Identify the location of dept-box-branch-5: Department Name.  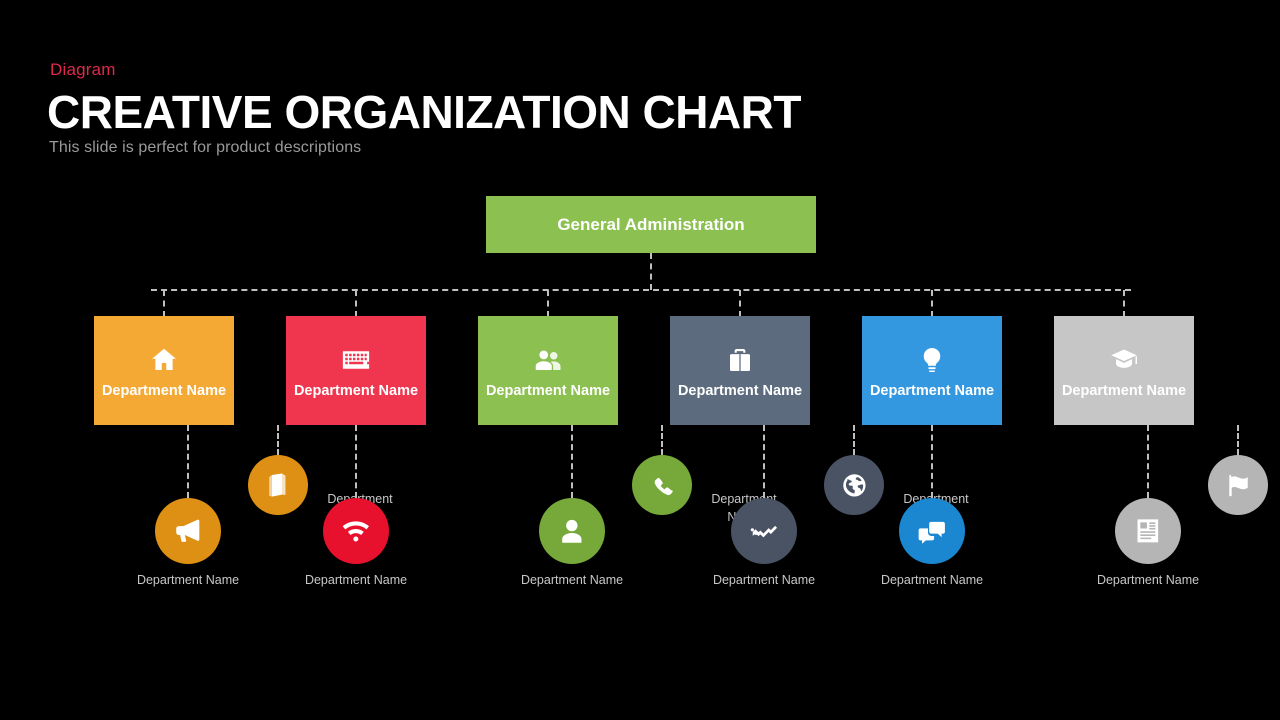
(932, 370).